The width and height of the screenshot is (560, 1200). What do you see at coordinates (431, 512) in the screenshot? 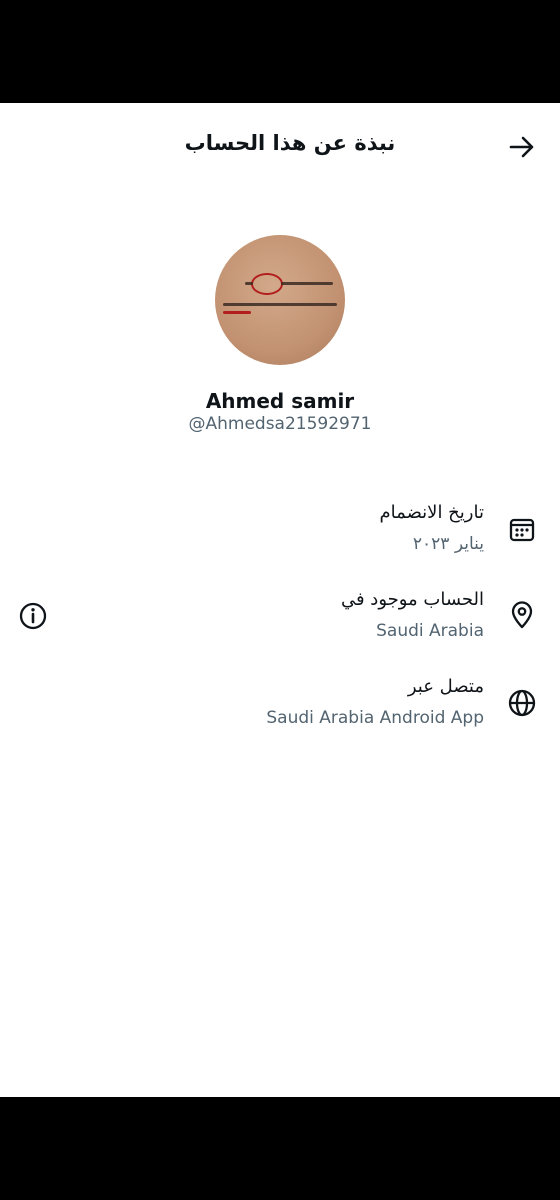
I see `joined-date-title: تاريخ الانضمام` at bounding box center [431, 512].